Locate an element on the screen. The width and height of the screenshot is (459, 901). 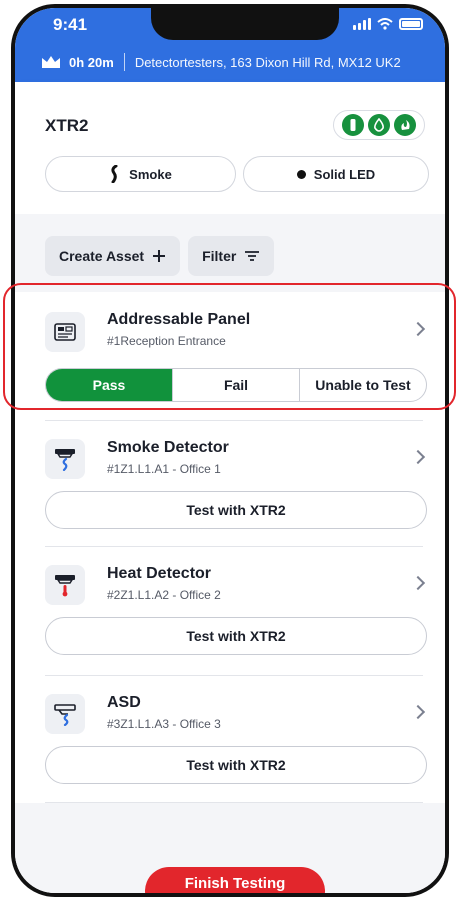
device-status-indicators is located at coordinates (379, 125).